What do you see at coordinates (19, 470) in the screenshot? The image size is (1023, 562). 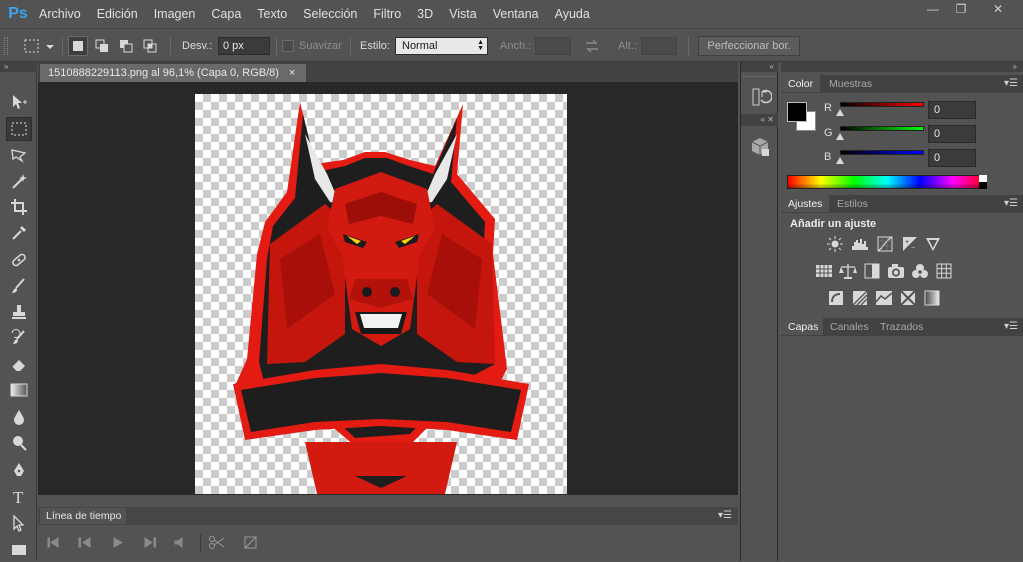 I see `pen-tool-icon` at bounding box center [19, 470].